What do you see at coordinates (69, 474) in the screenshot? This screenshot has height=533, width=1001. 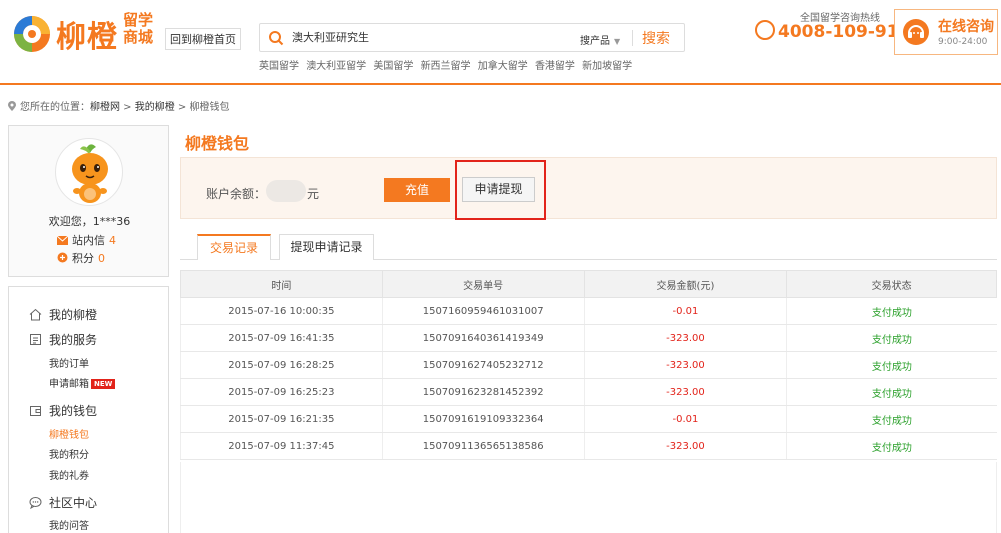 I see `nav-item-coupons: 我的礼券` at bounding box center [69, 474].